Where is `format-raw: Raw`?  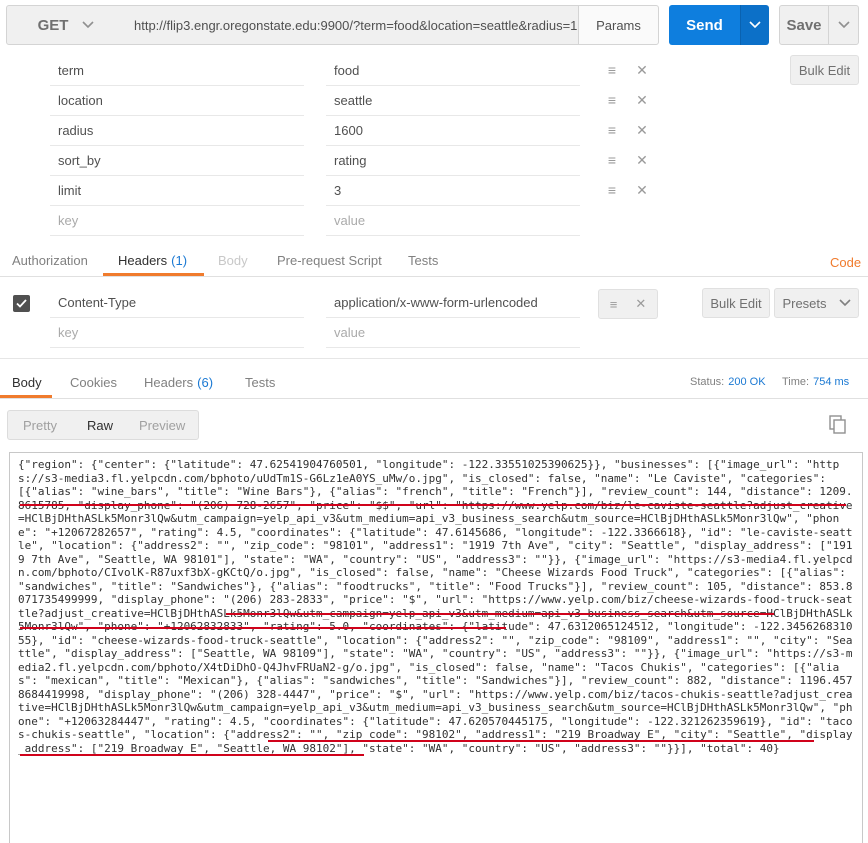
format-raw: Raw is located at coordinates (100, 425).